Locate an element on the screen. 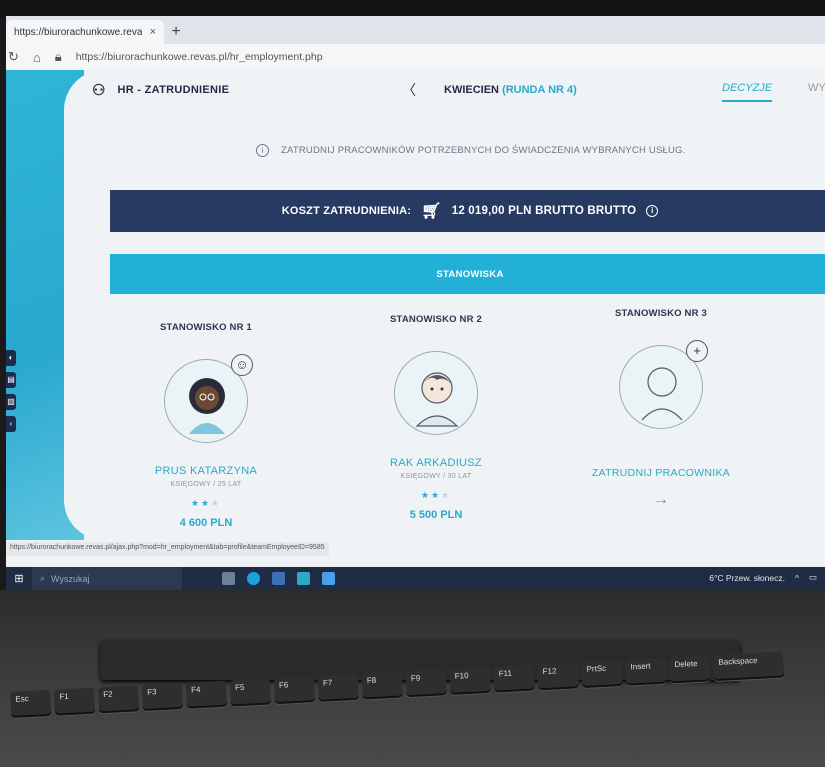  person-outline-icon is located at coordinates (662, 394).